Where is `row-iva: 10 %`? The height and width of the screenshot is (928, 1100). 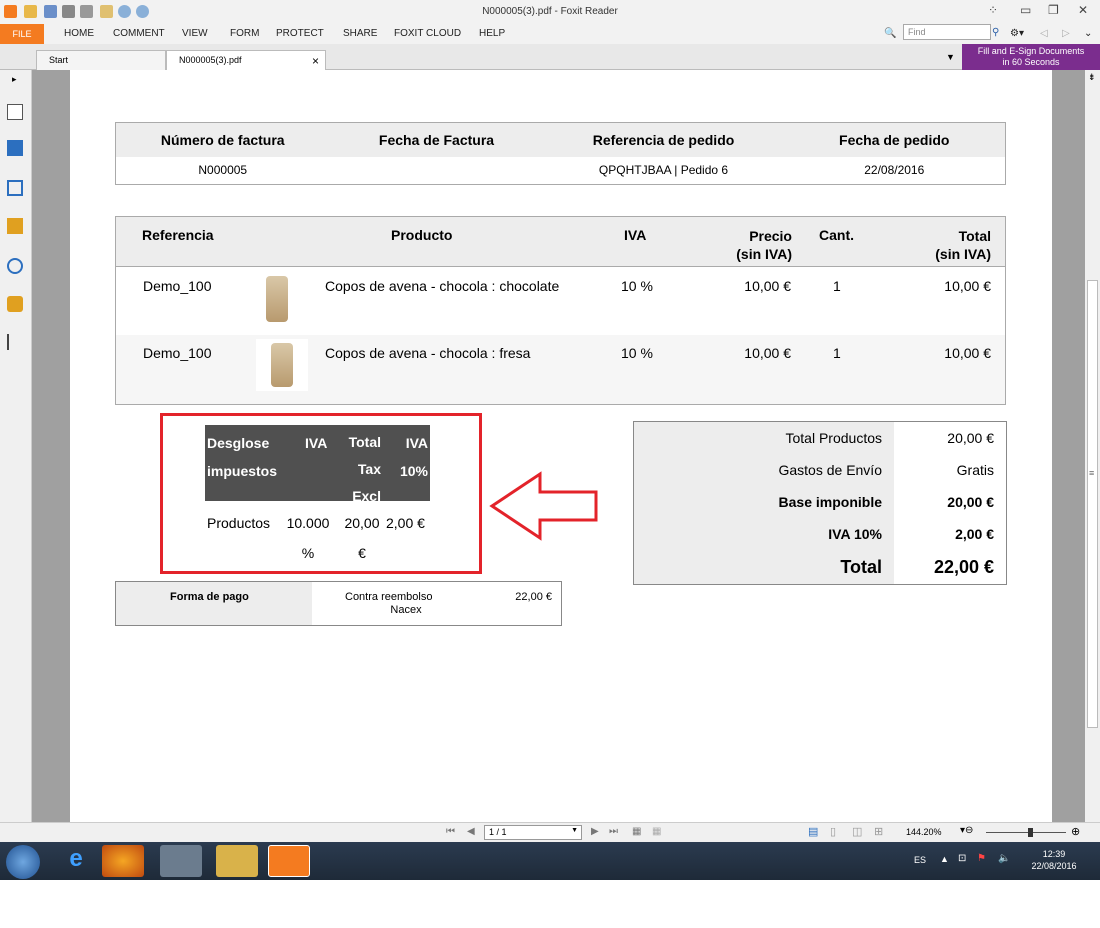
row-iva: 10 % is located at coordinates (637, 286).